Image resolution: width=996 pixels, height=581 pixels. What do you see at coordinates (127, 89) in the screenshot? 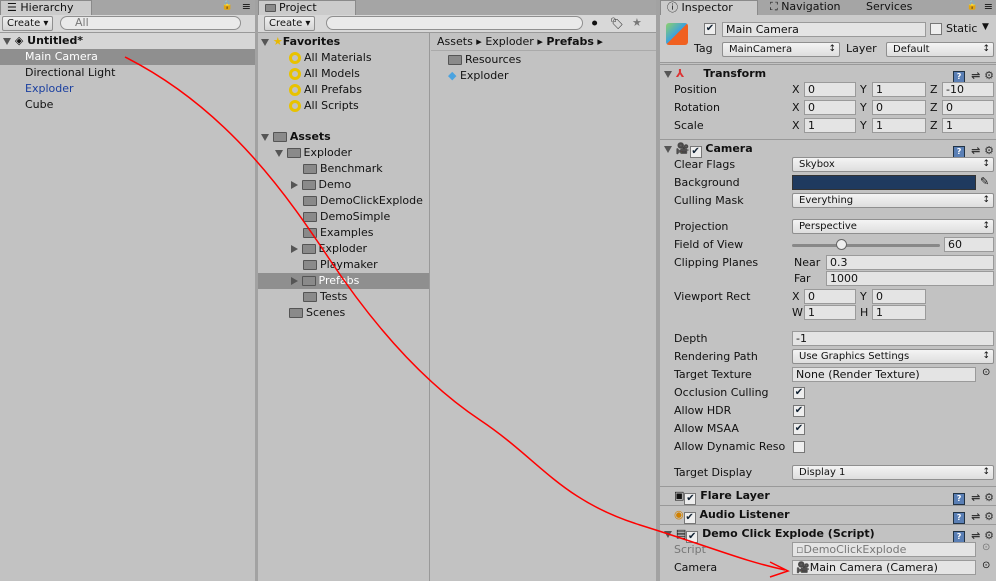
I see `hierarchy-item: Exploder` at bounding box center [127, 89].